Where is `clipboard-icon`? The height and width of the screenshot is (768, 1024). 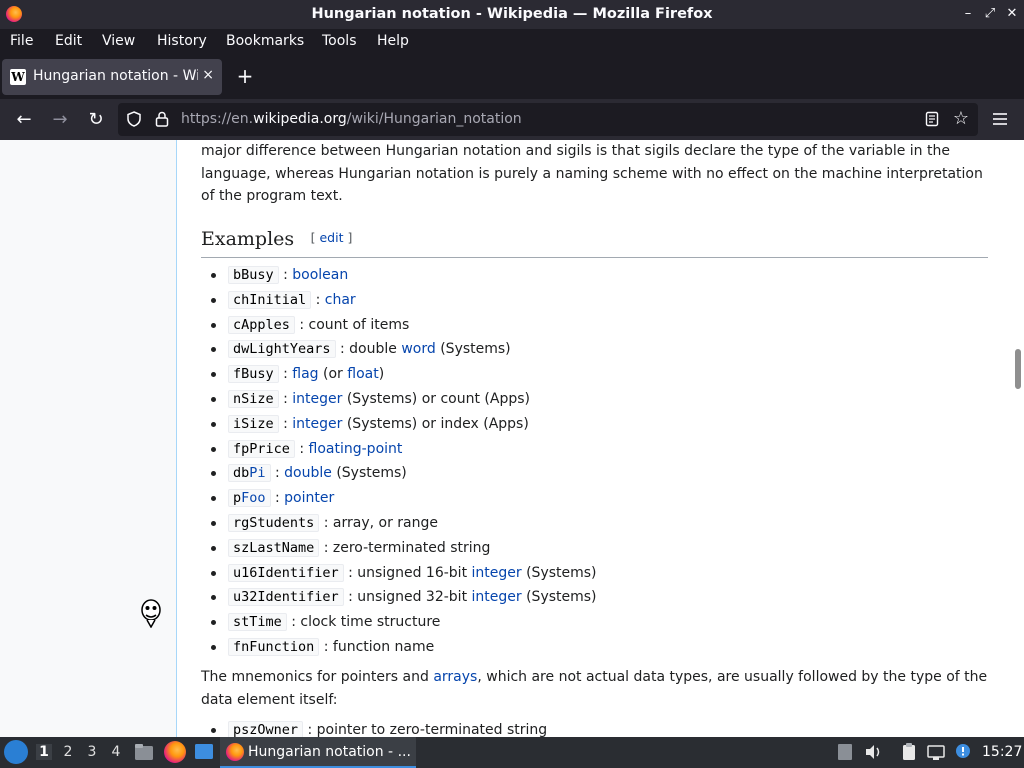 clipboard-icon is located at coordinates (909, 752).